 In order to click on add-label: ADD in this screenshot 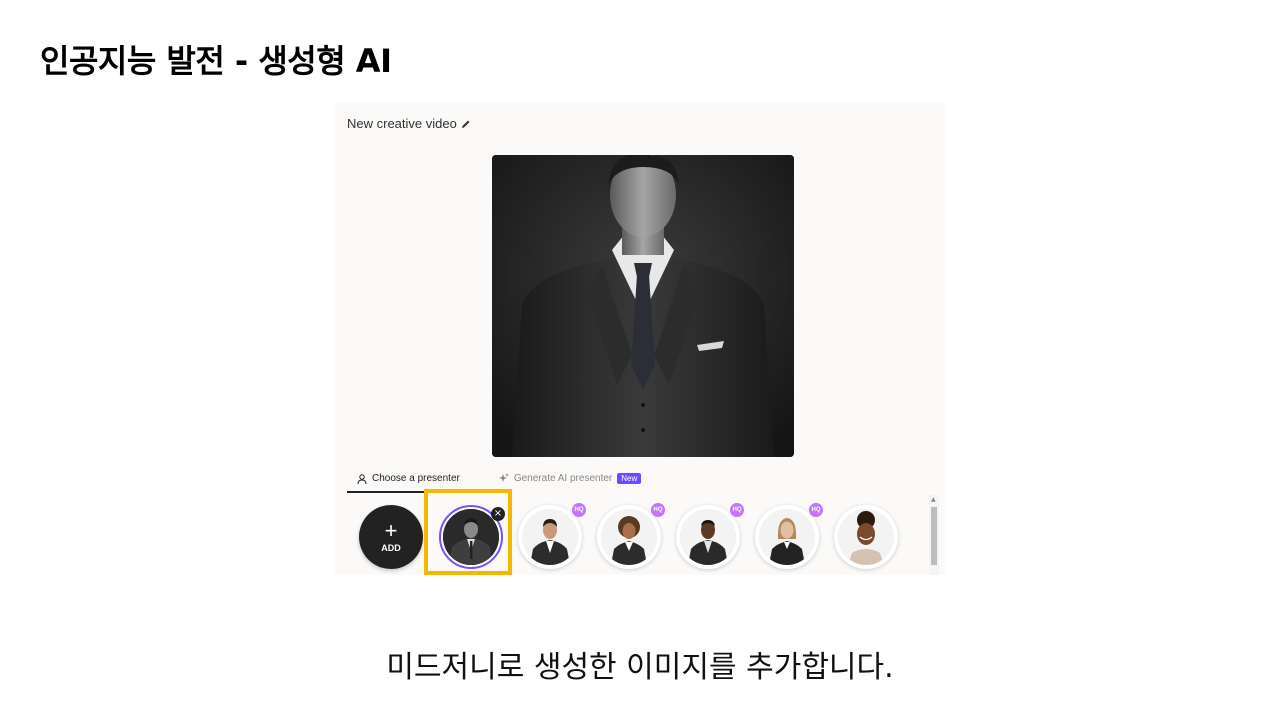, I will do `click(391, 547)`.